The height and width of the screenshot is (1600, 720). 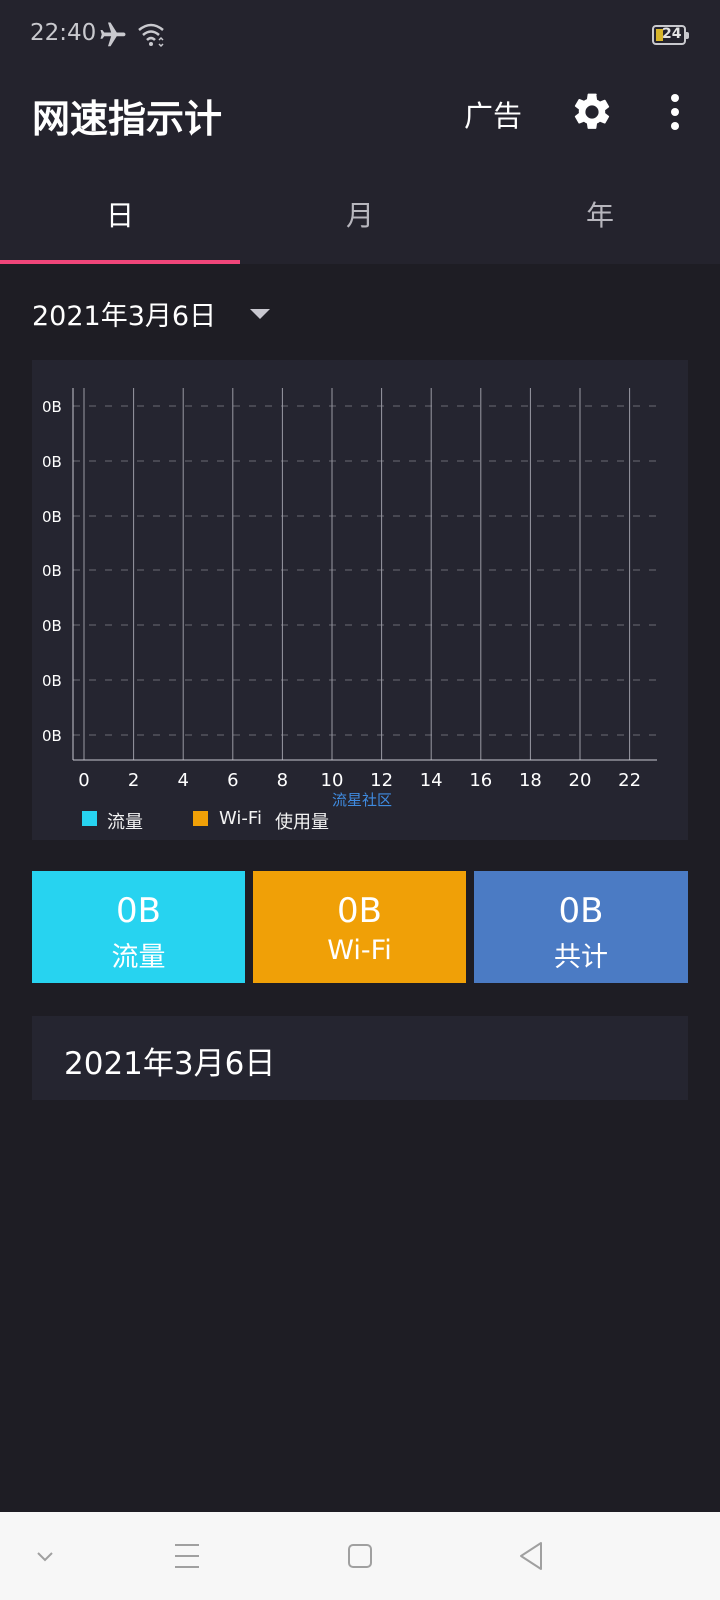 I want to click on total-summary-tile: 0B 共计, so click(x=581, y=927).